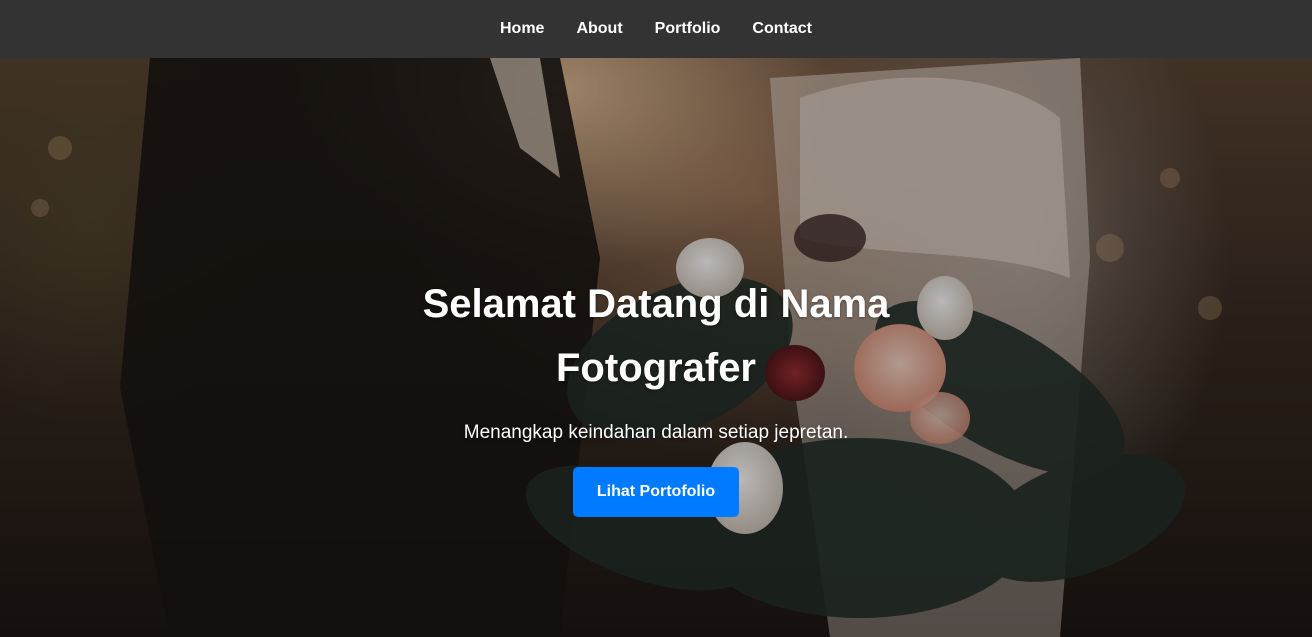  I want to click on nav-item-about: About, so click(599, 29).